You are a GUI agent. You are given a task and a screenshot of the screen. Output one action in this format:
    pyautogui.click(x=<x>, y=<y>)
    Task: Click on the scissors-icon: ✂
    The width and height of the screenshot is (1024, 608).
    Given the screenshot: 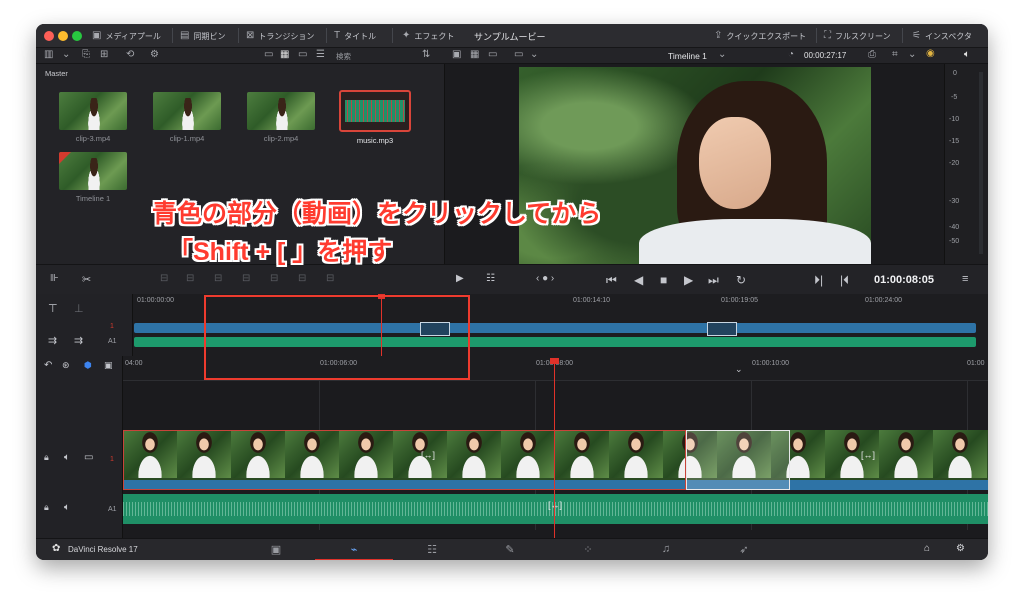 What is the action you would take?
    pyautogui.click(x=86, y=279)
    